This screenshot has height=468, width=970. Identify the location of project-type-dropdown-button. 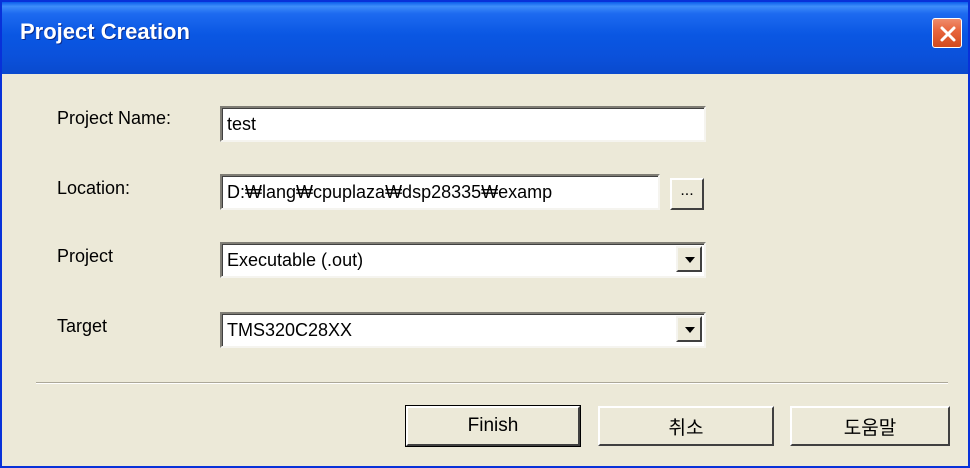
(689, 259).